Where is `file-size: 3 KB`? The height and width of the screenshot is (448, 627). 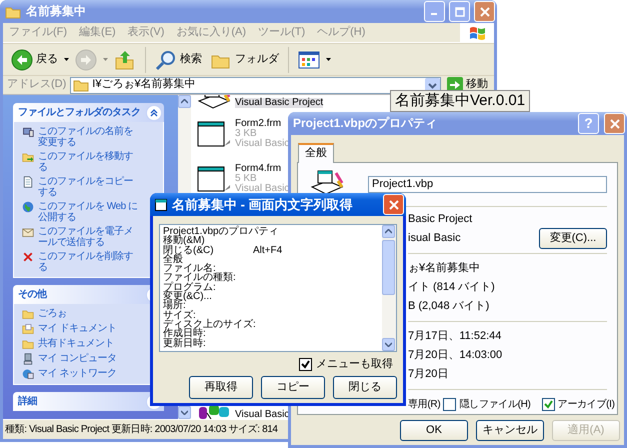 file-size: 3 KB is located at coordinates (246, 134).